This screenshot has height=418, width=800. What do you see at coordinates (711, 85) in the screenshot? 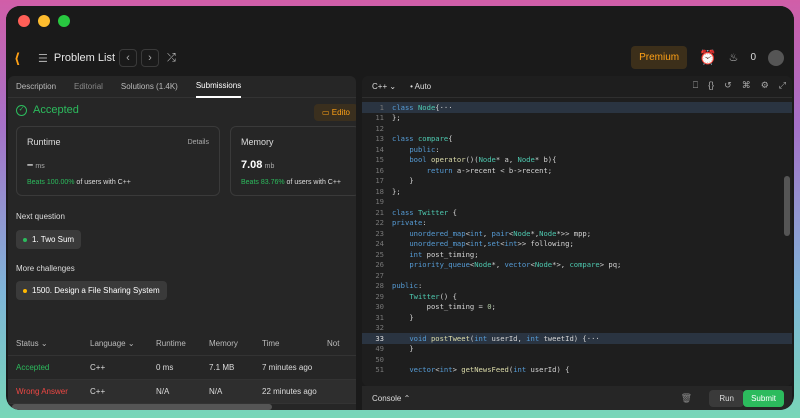
I see `braces-icon: {}` at bounding box center [711, 85].